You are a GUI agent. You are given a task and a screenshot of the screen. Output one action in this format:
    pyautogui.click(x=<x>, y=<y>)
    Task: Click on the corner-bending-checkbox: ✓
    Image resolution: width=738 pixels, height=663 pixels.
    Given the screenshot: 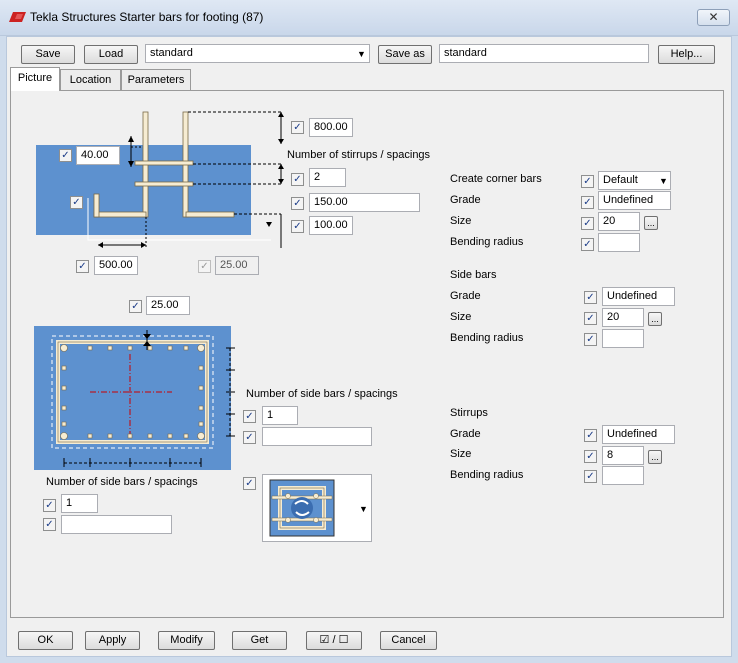 What is the action you would take?
    pyautogui.click(x=587, y=244)
    